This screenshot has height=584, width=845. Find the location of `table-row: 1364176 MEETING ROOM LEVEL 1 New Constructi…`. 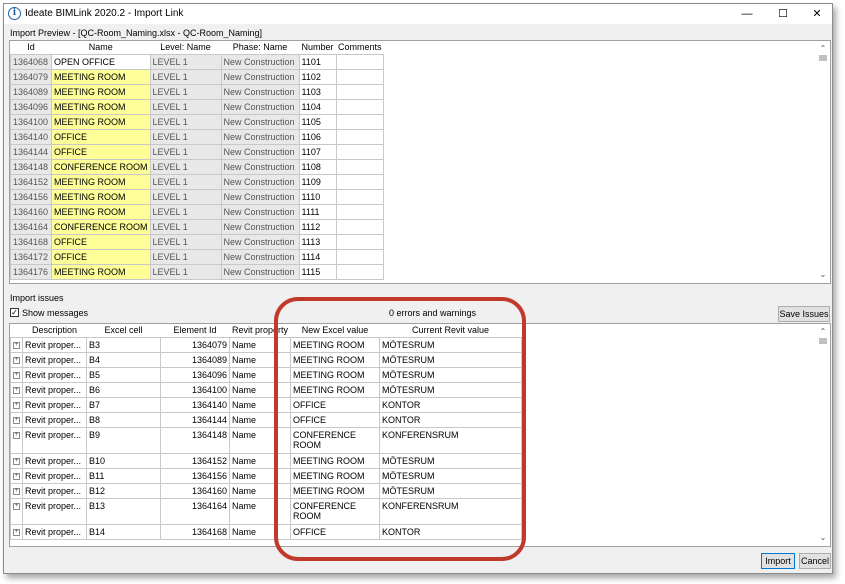

table-row: 1364176 MEETING ROOM LEVEL 1 New Constructi… is located at coordinates (197, 271).